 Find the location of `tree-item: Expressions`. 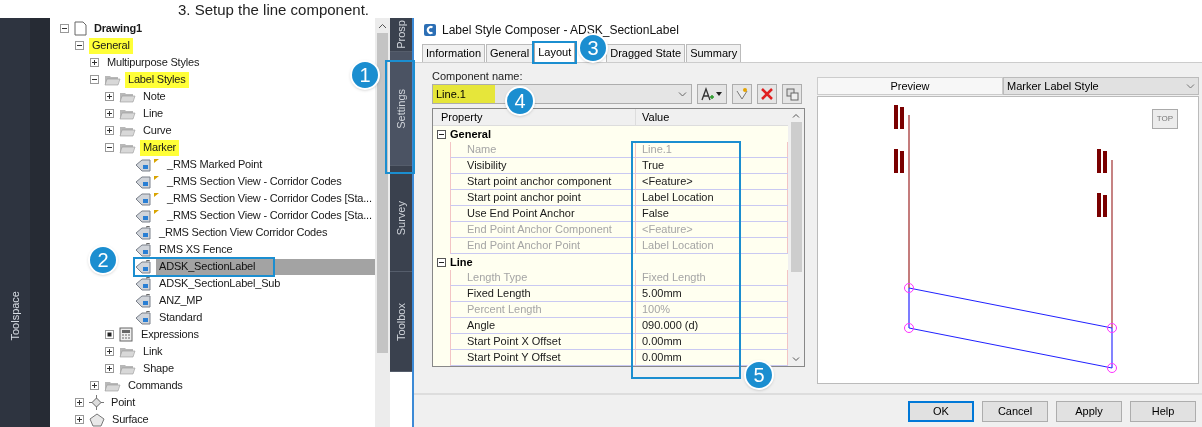

tree-item: Expressions is located at coordinates (170, 334).